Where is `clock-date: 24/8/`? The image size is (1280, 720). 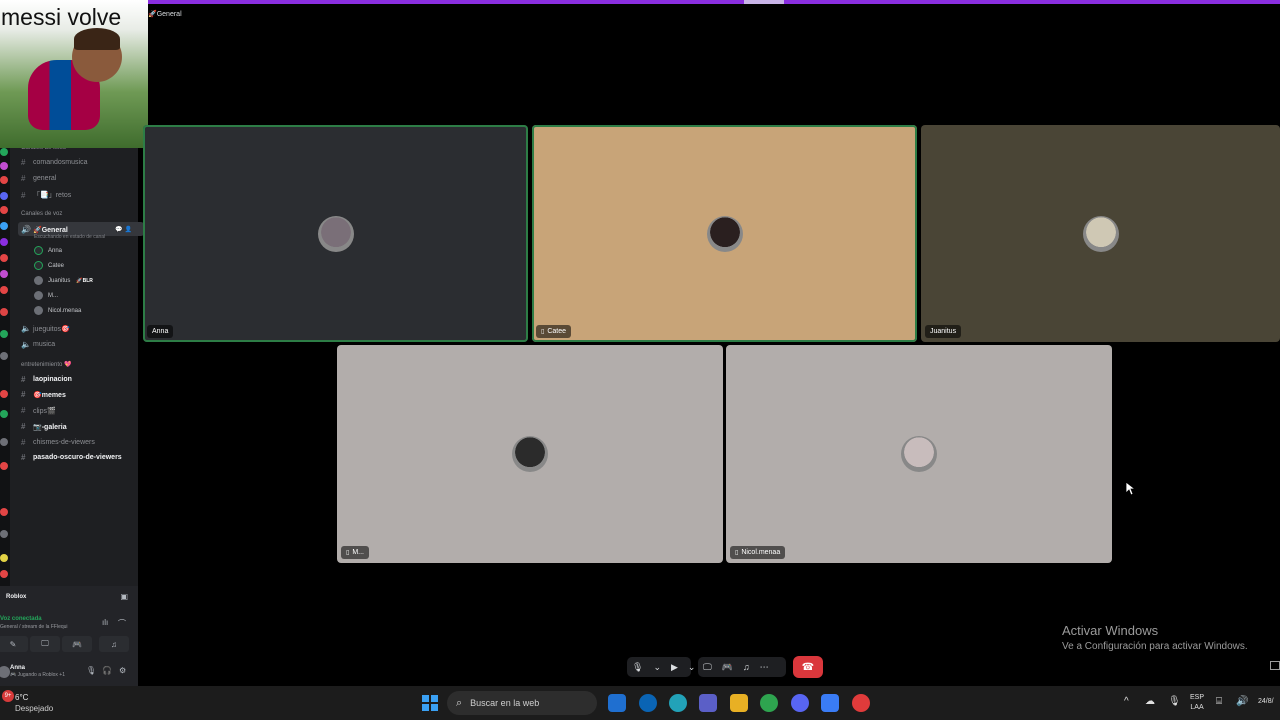
clock-date: 24/8/ is located at coordinates (1266, 701).